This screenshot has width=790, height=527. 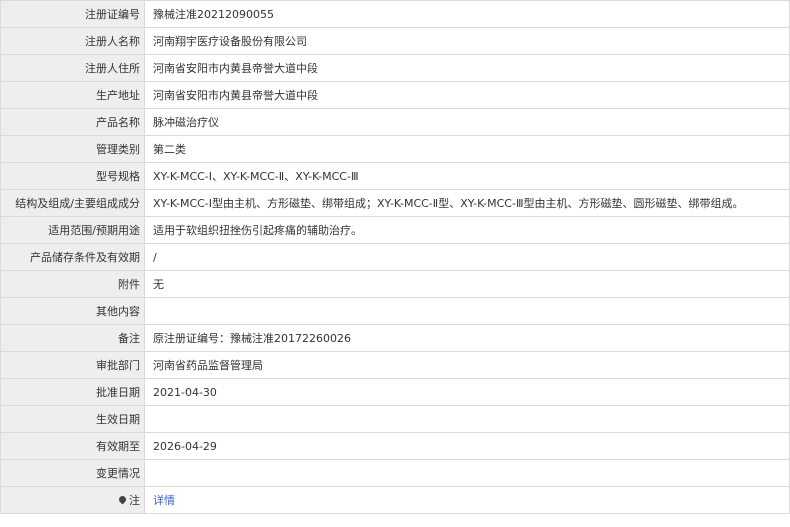 I want to click on table-row: 附件无, so click(x=395, y=284).